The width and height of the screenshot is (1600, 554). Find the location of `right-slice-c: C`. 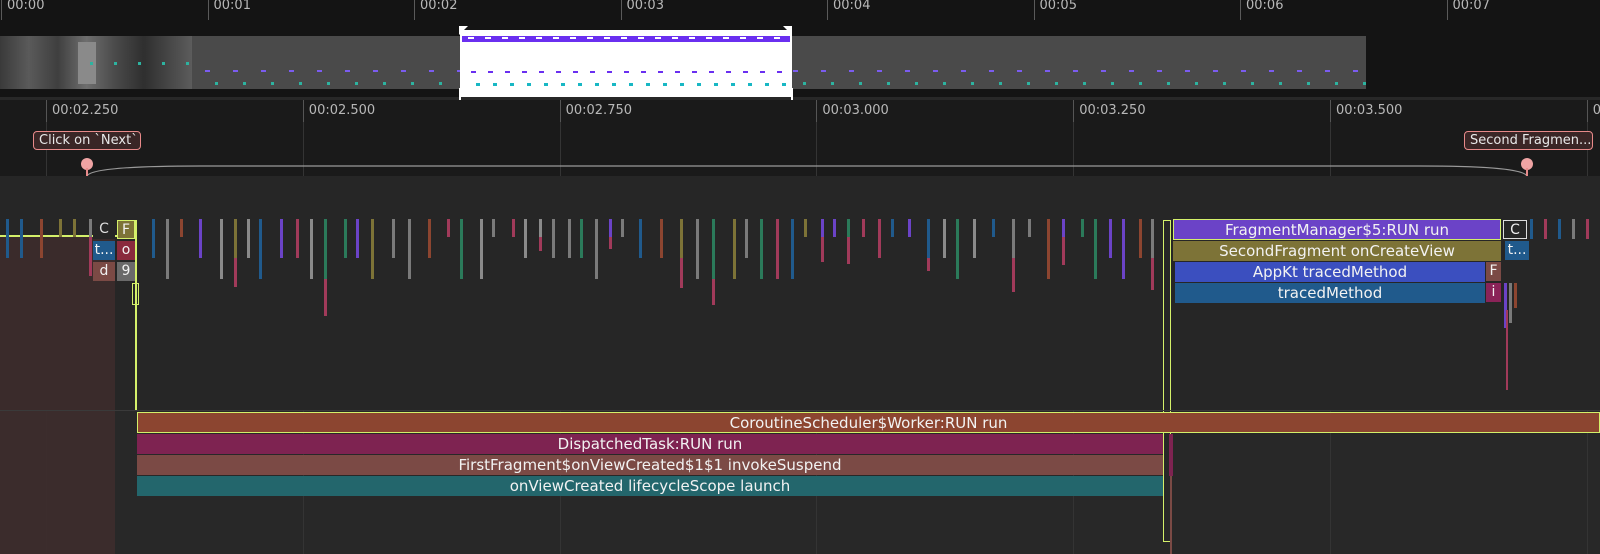

right-slice-c: C is located at coordinates (1515, 229).